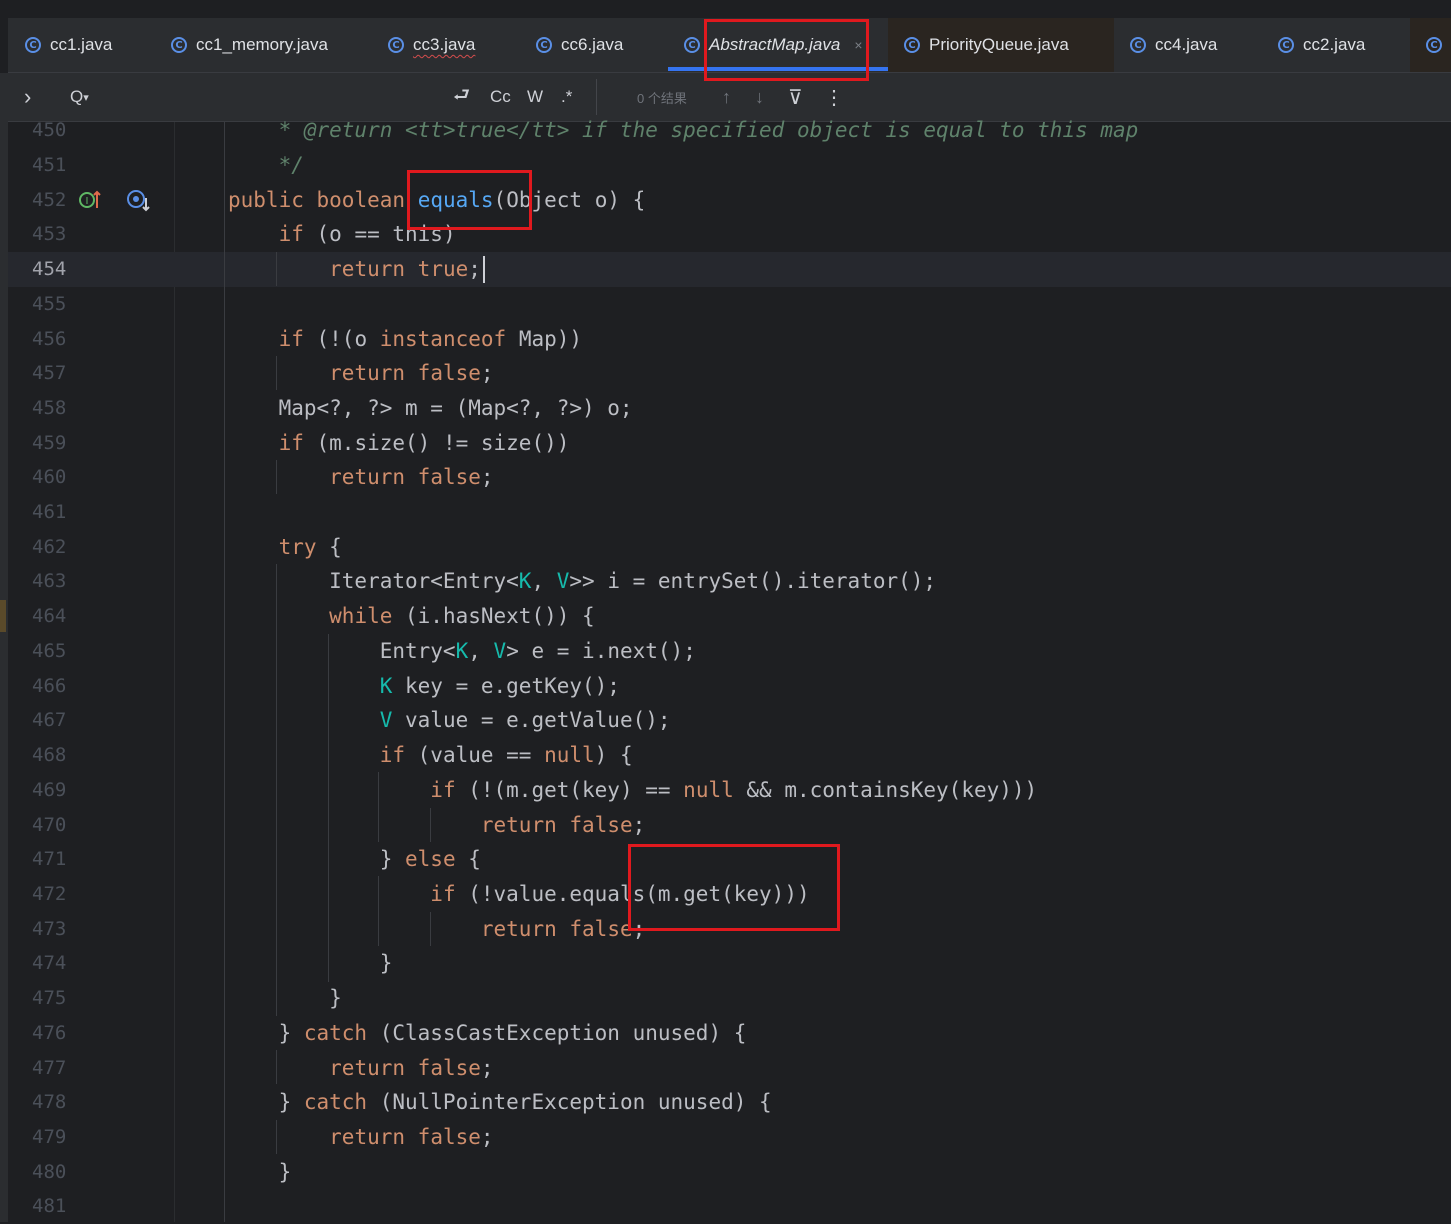 This screenshot has width=1451, height=1224. I want to click on tab-abstractmap: C AbstractMap.java ×, so click(778, 45).